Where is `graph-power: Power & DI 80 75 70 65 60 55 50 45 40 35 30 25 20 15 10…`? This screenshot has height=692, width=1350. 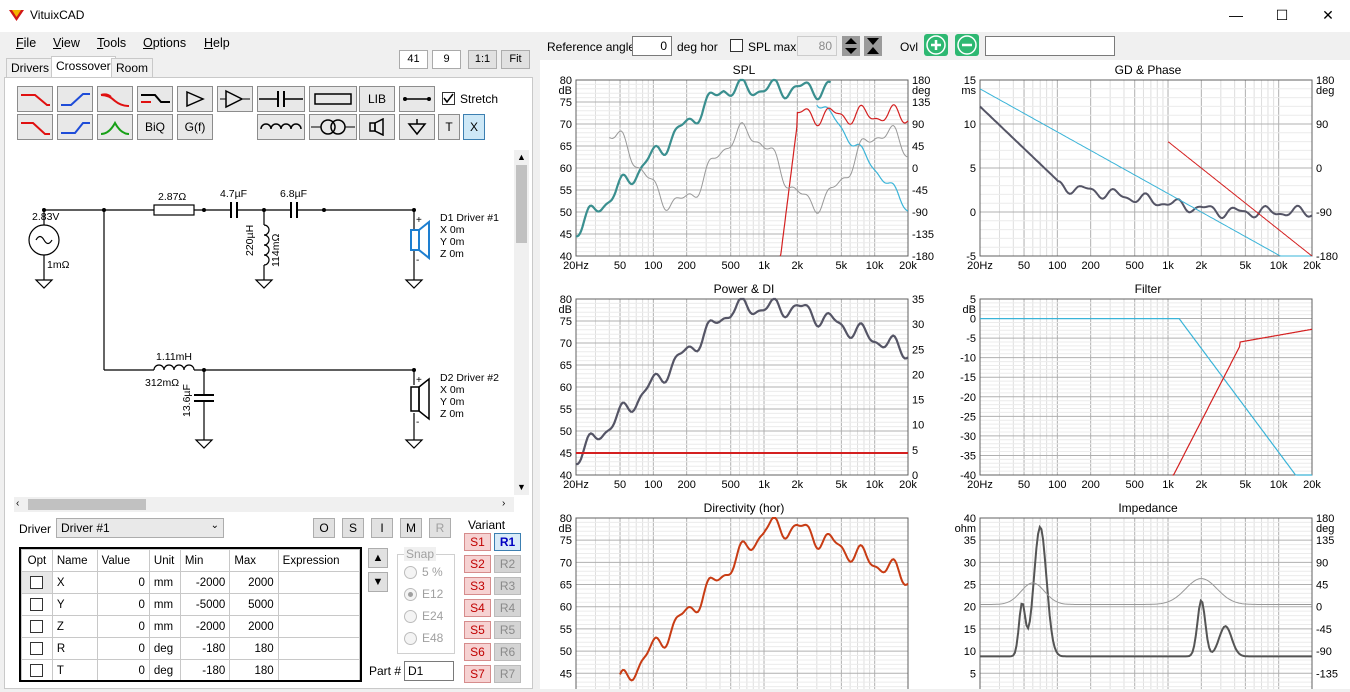 graph-power: Power & DI 80 75 70 65 60 55 50 45 40 35 30 25 20 15 10… is located at coordinates (744, 387).